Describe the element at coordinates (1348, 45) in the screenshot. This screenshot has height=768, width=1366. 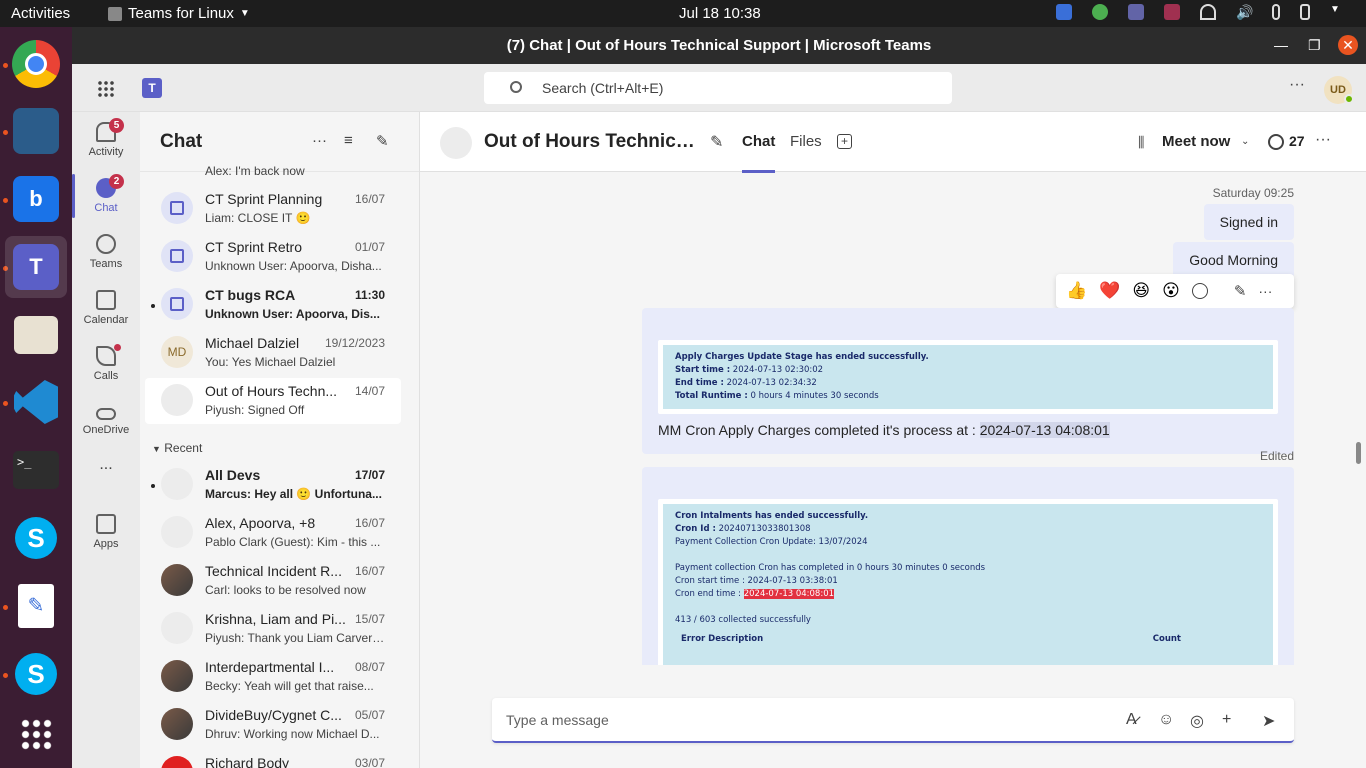
I see `close-icon: ✕` at that location.